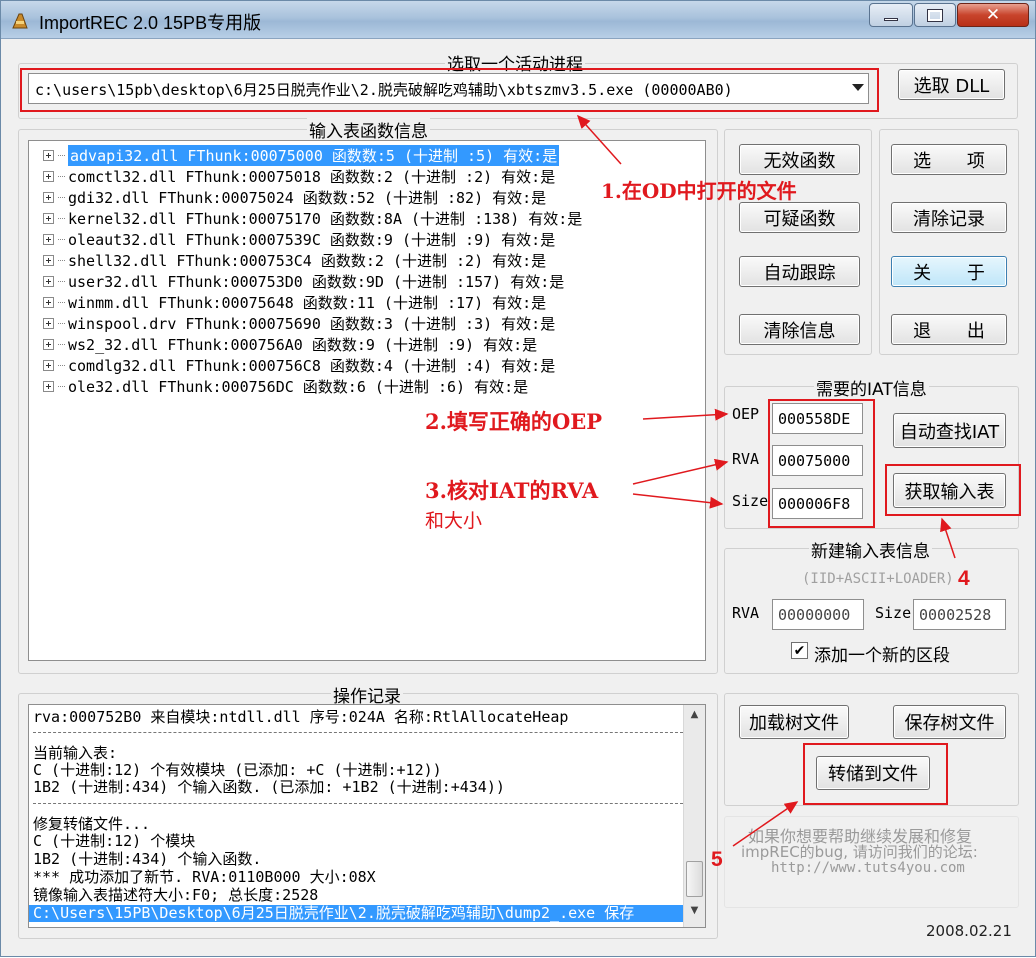 The width and height of the screenshot is (1036, 958). I want to click on annotation-5: 5, so click(717, 859).